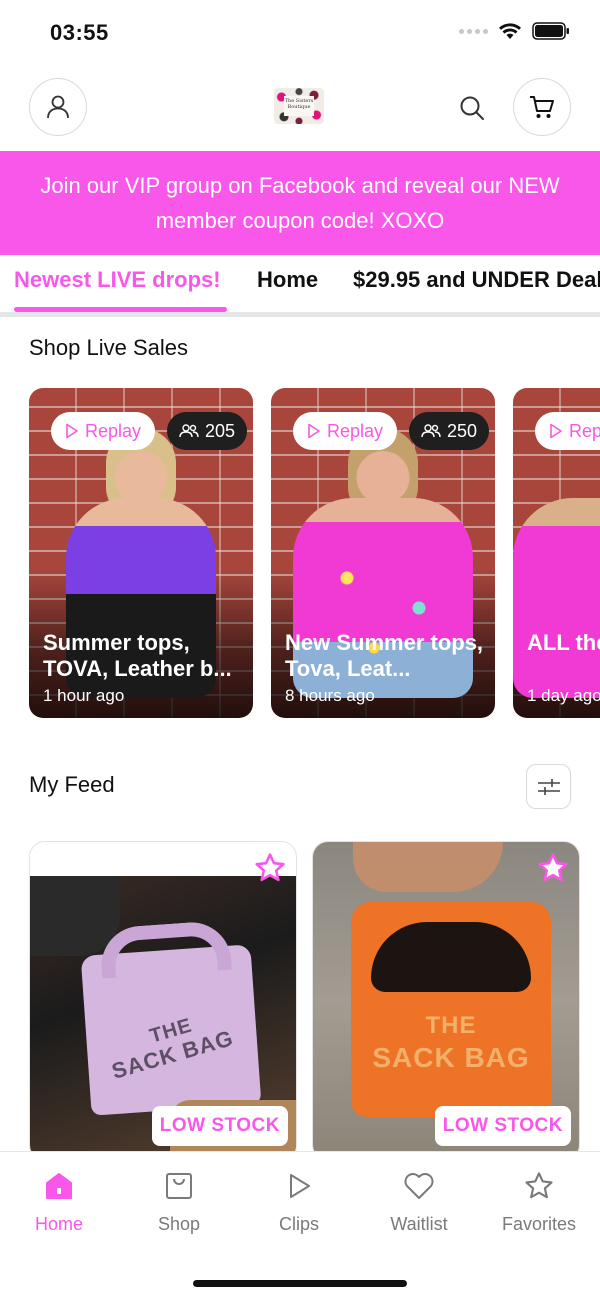 This screenshot has width=600, height=1299. What do you see at coordinates (556, 598) in the screenshot?
I see `model-outfit` at bounding box center [556, 598].